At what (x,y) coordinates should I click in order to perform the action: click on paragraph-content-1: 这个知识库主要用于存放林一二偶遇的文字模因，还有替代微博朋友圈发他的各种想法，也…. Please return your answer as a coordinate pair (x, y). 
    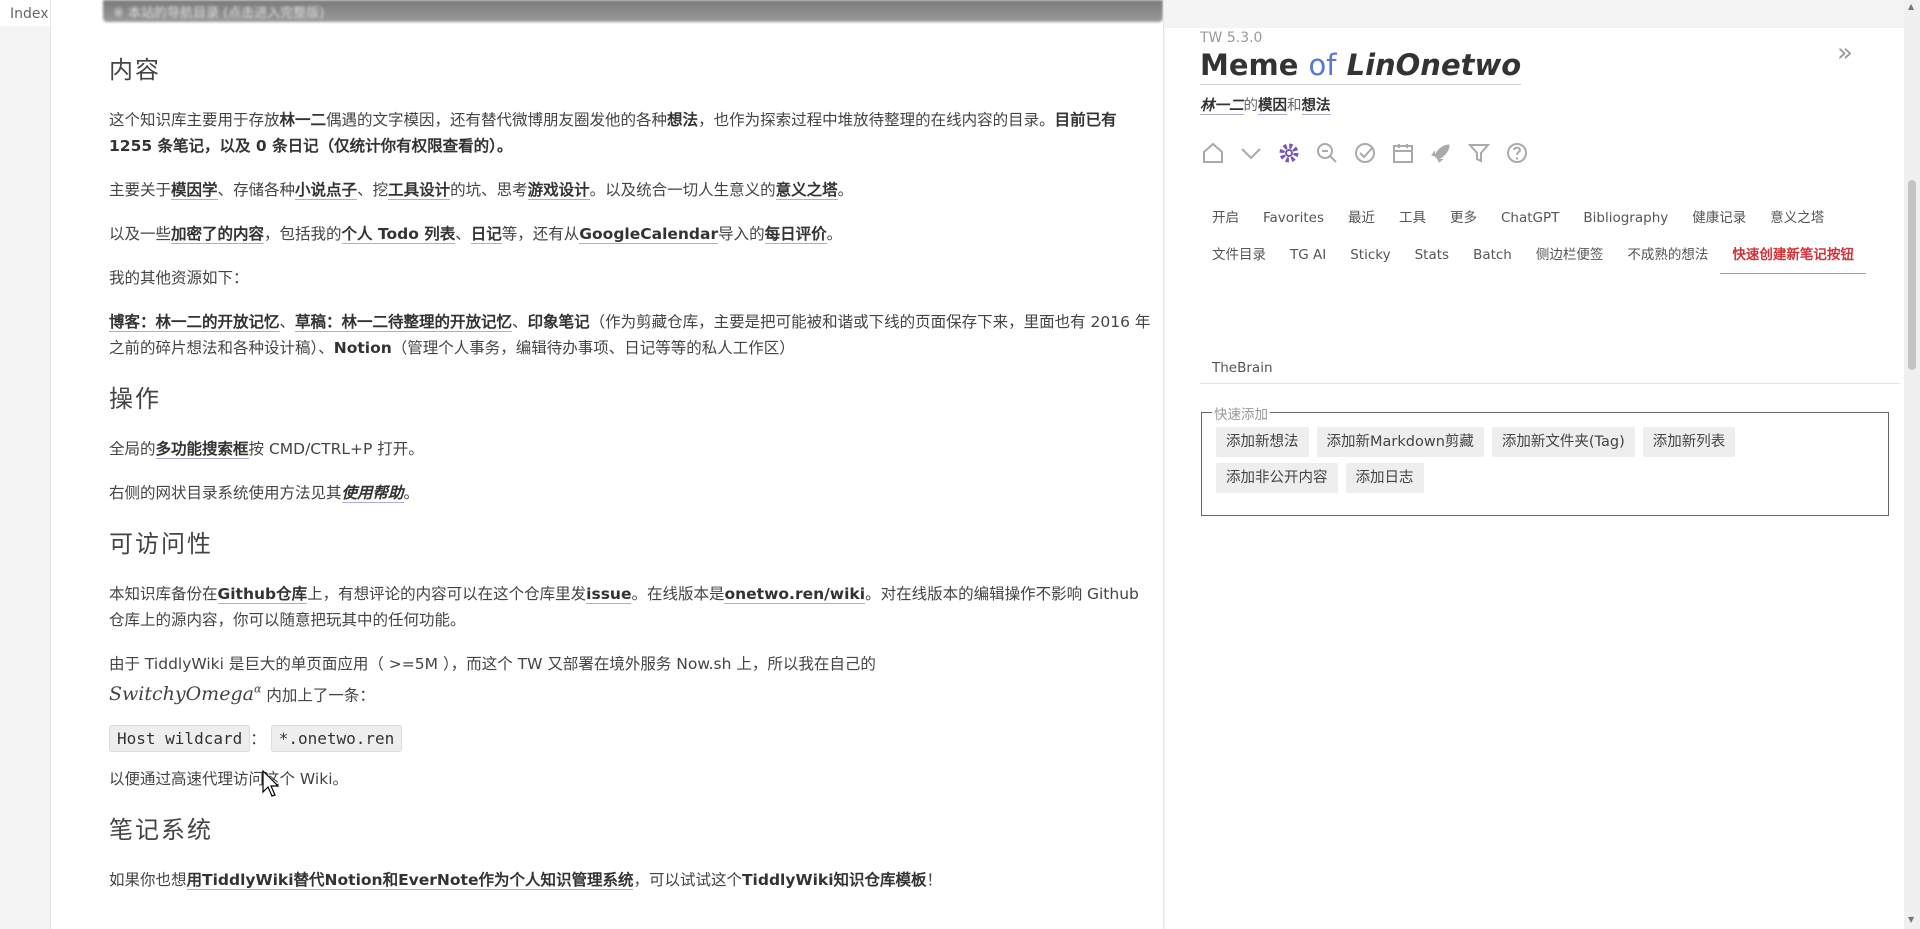
    Looking at the image, I should click on (634, 133).